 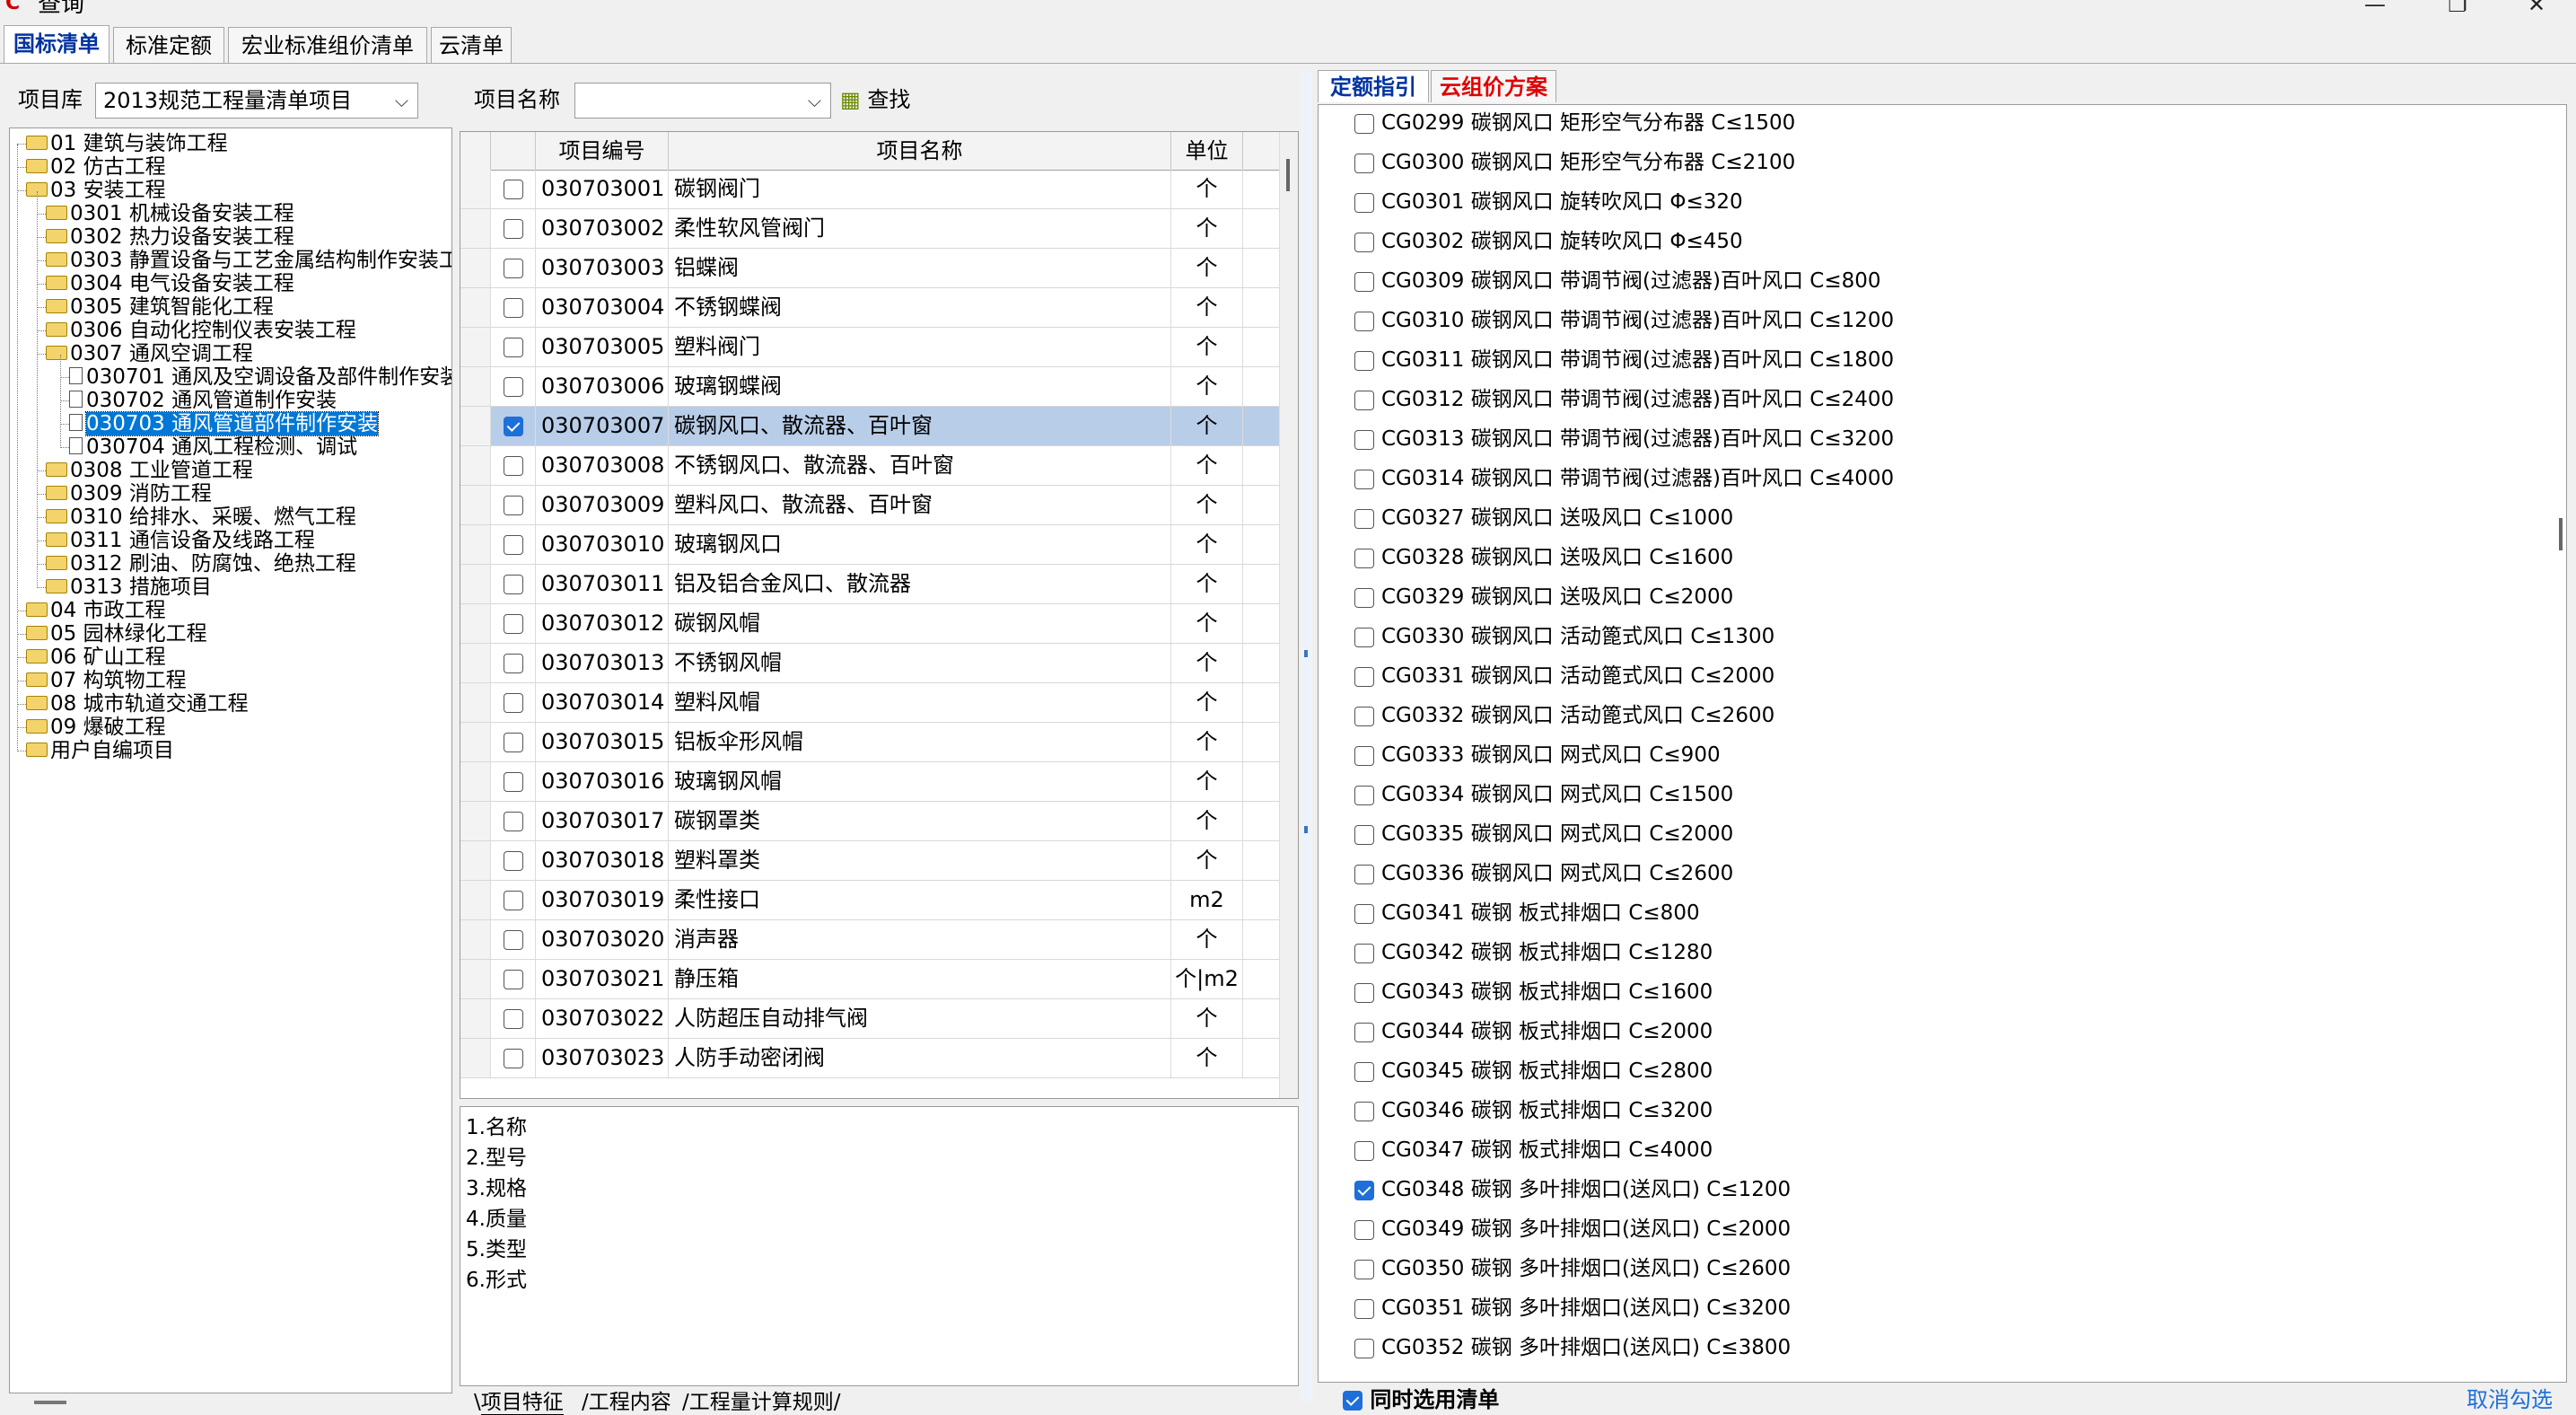 I want to click on tree-node: 030704 通风工程检测、调试, so click(x=213, y=447).